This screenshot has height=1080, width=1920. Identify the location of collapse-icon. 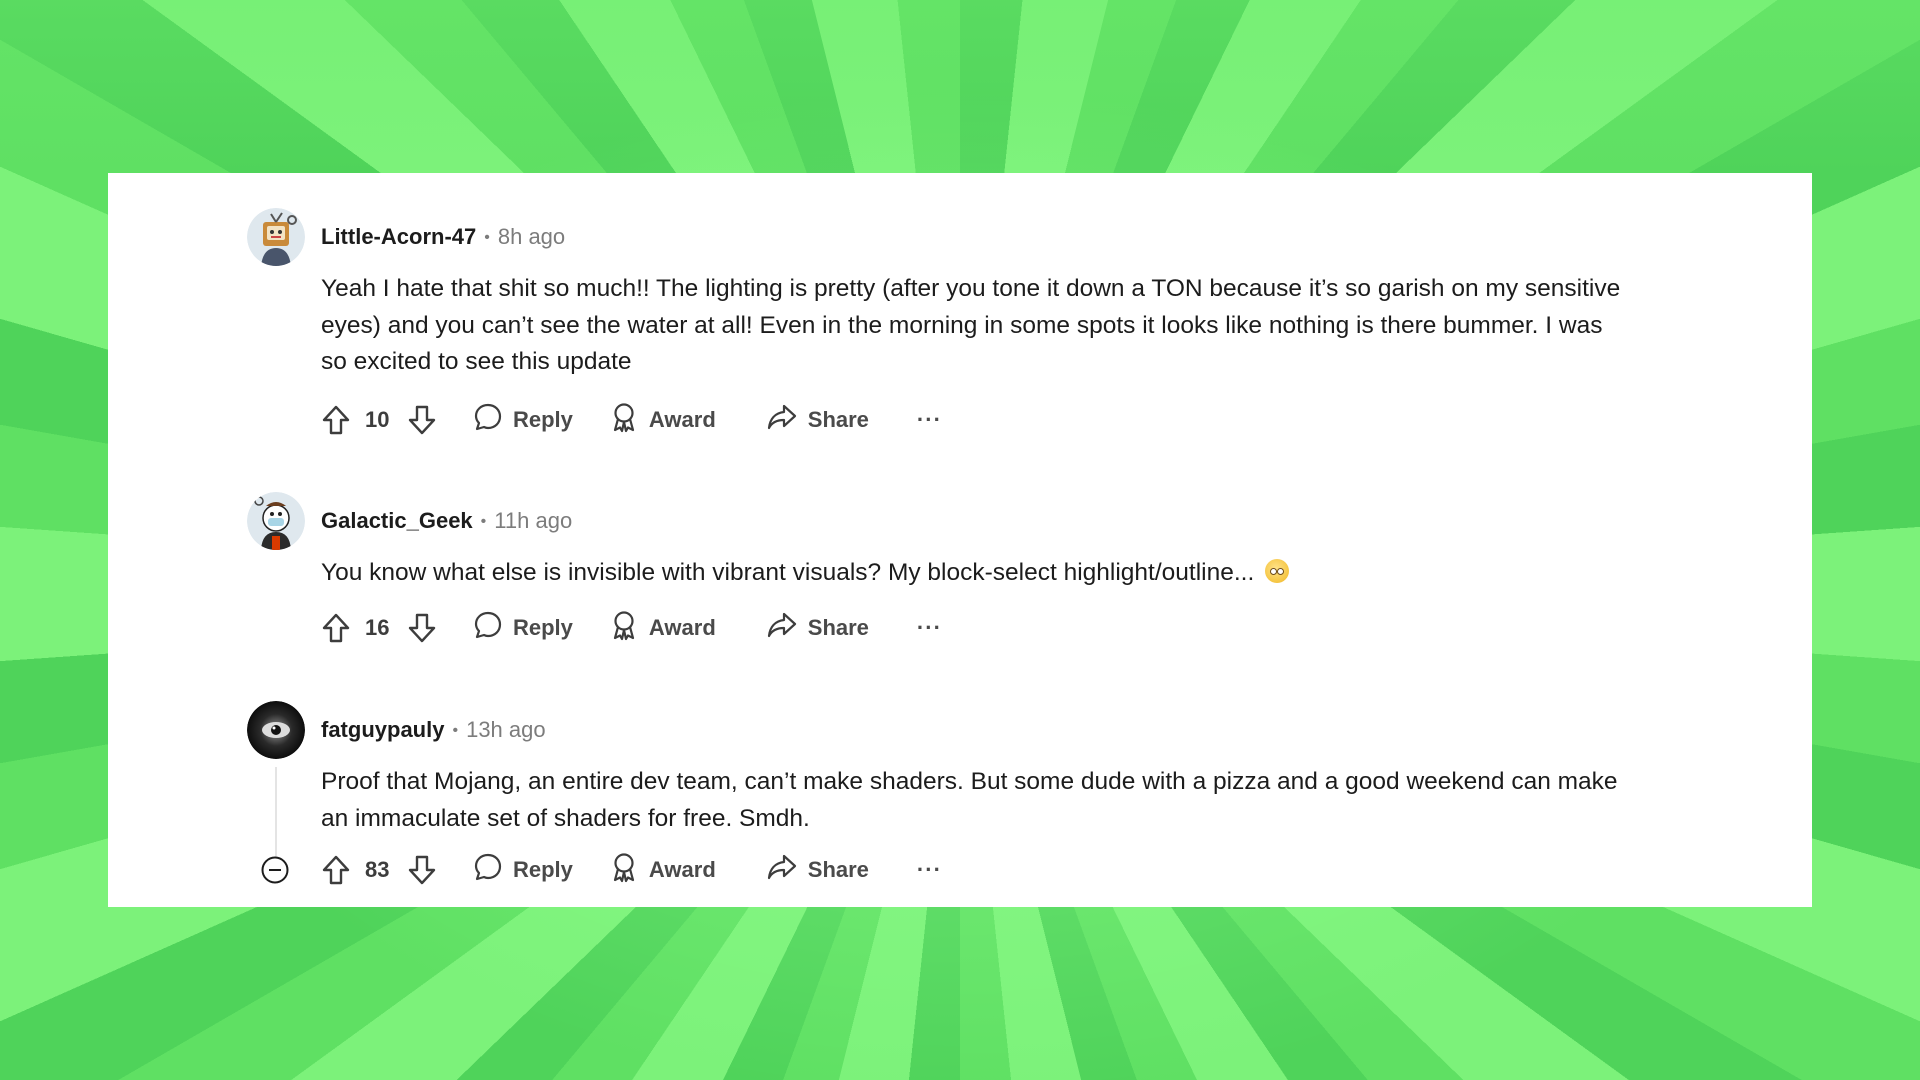
(275, 870).